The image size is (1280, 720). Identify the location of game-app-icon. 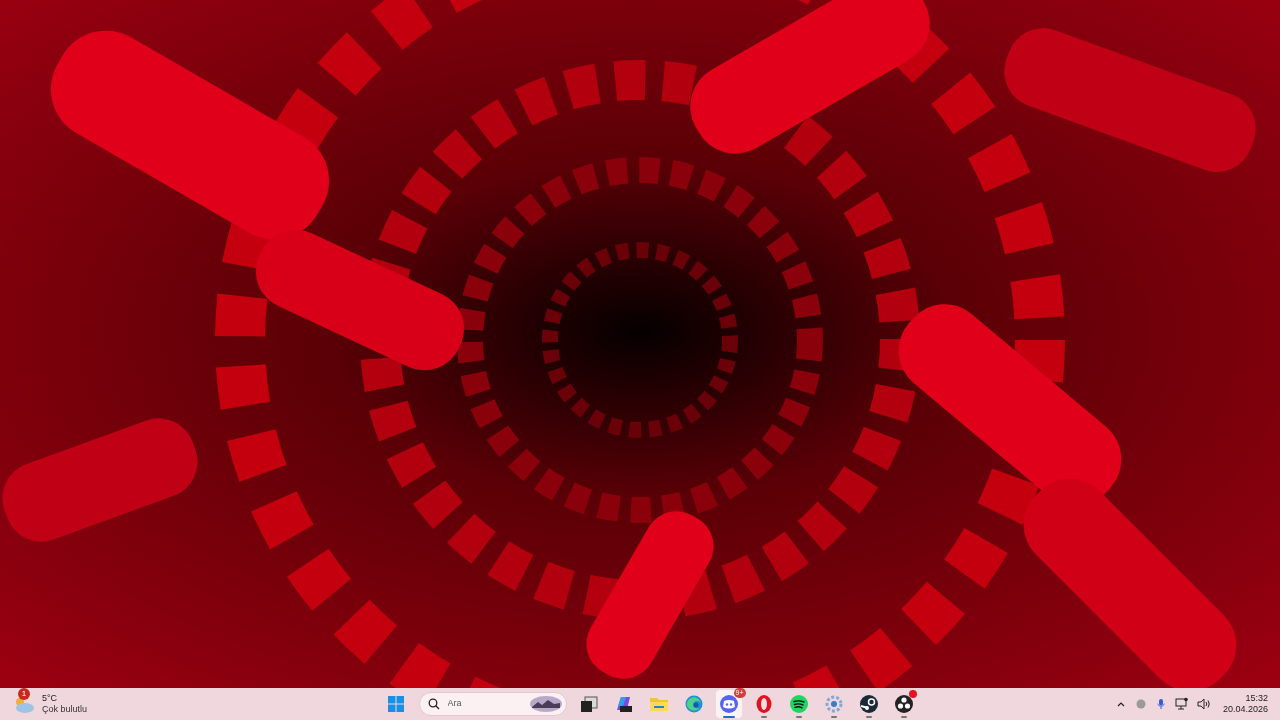
(868, 704).